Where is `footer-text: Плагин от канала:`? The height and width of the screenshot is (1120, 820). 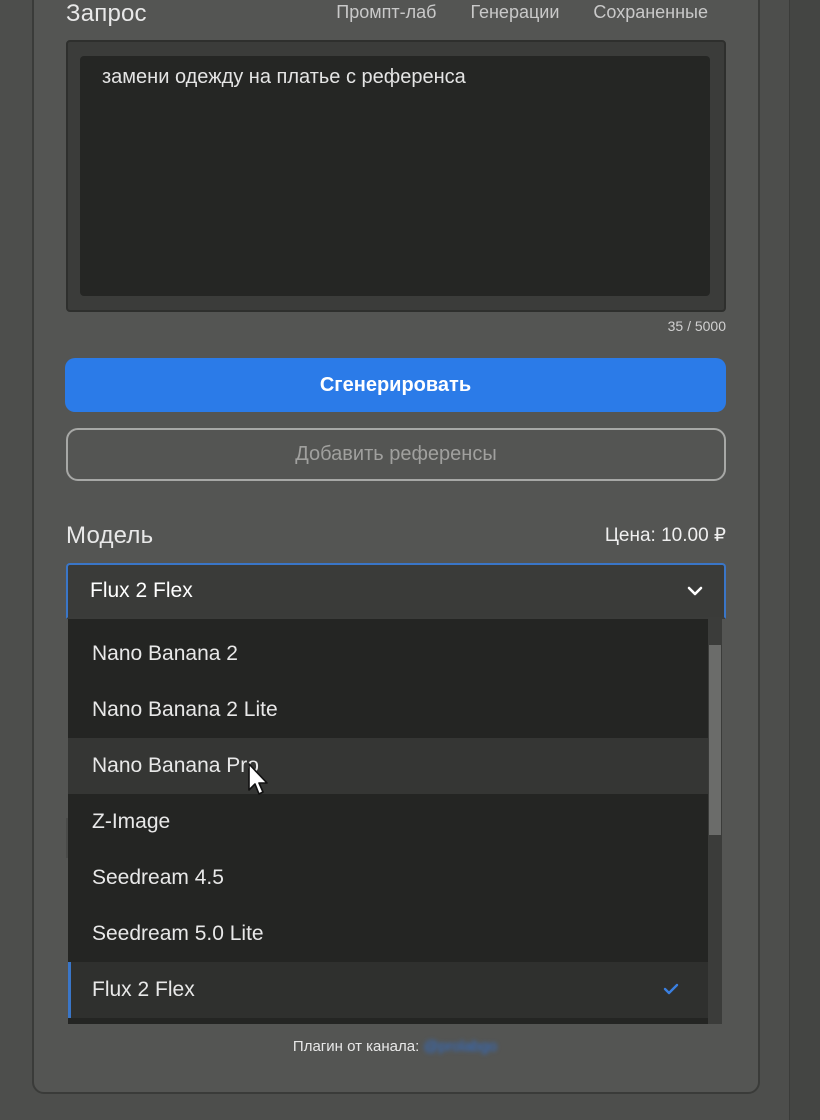 footer-text: Плагин от канала: is located at coordinates (356, 1046).